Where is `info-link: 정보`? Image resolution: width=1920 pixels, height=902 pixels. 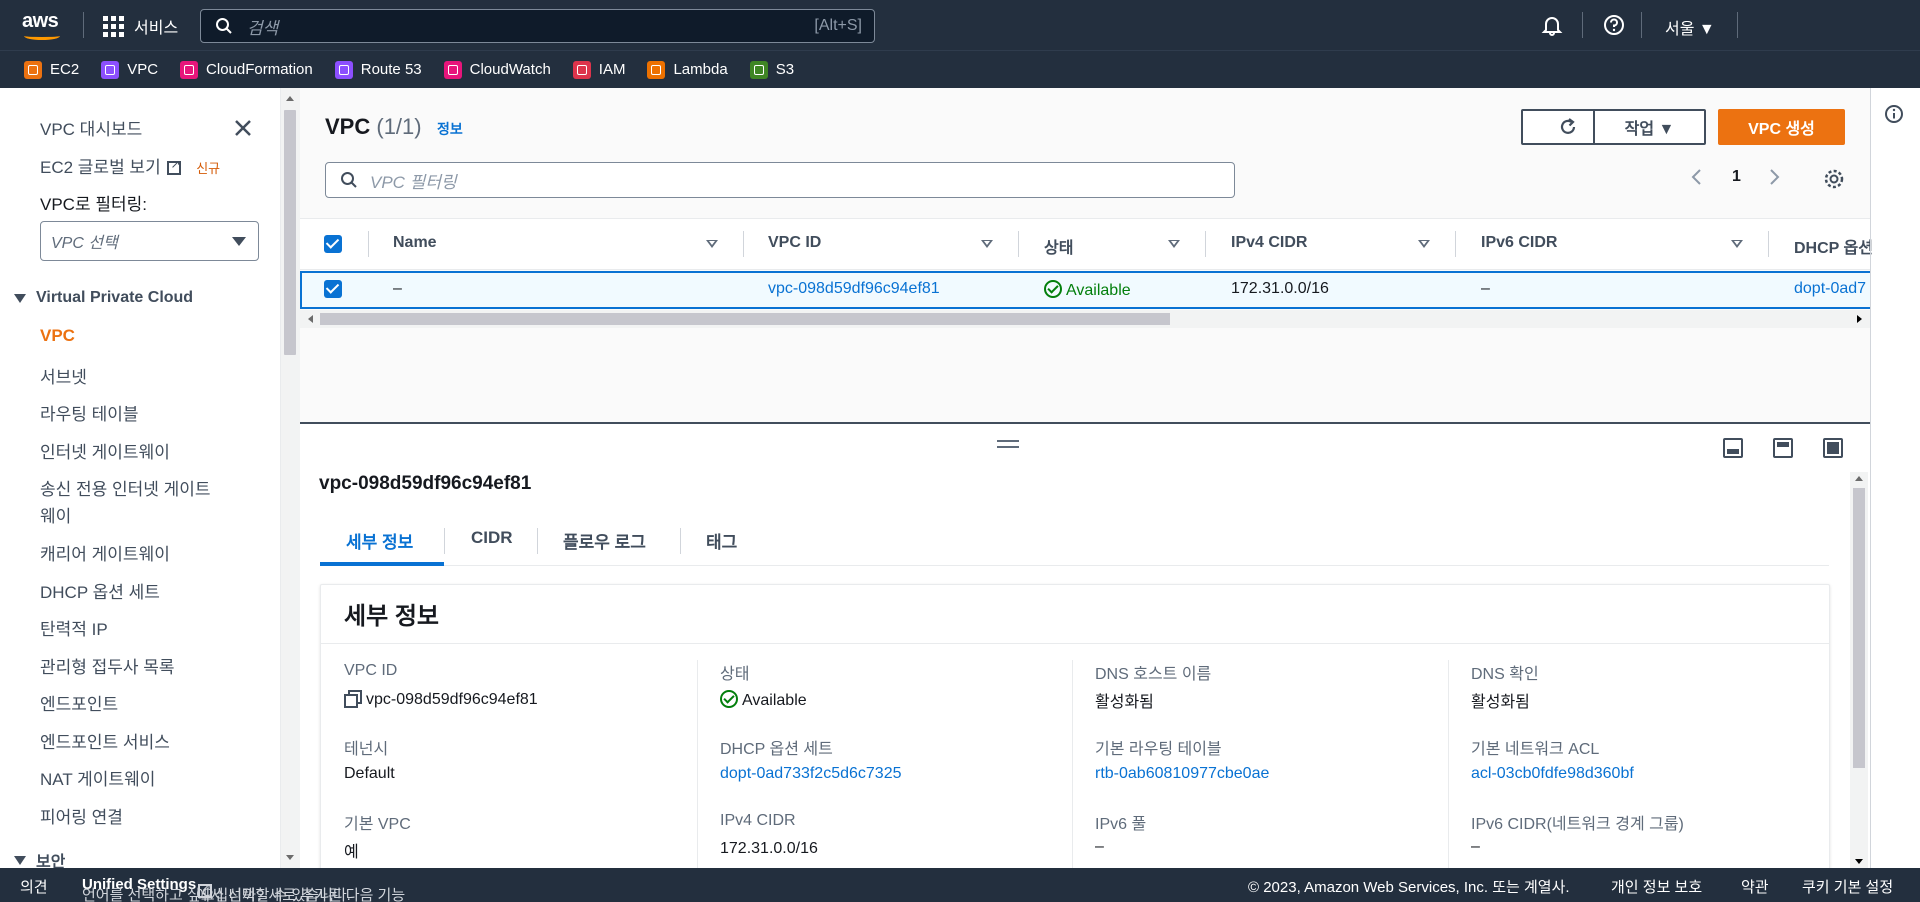
info-link: 정보 is located at coordinates (450, 129).